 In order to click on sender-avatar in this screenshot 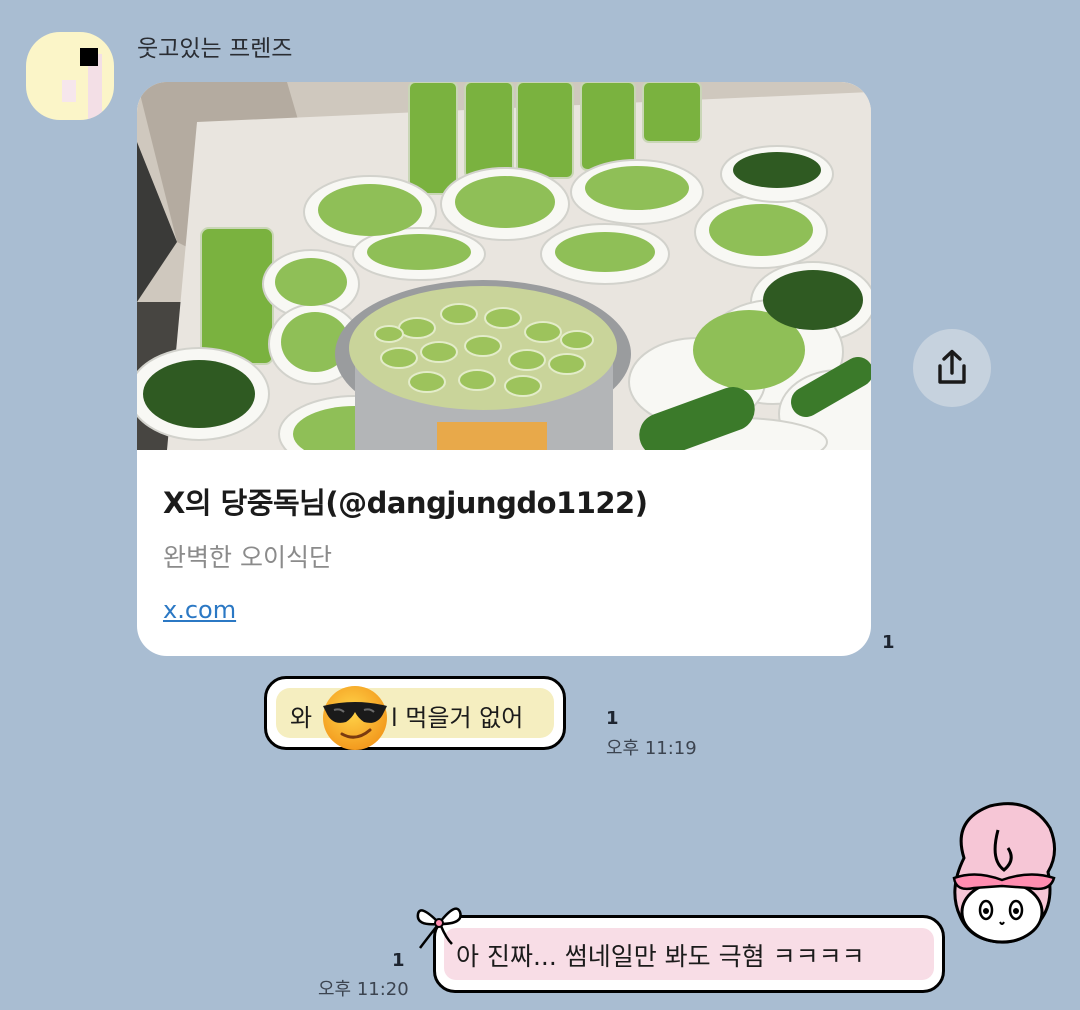, I will do `click(70, 76)`.